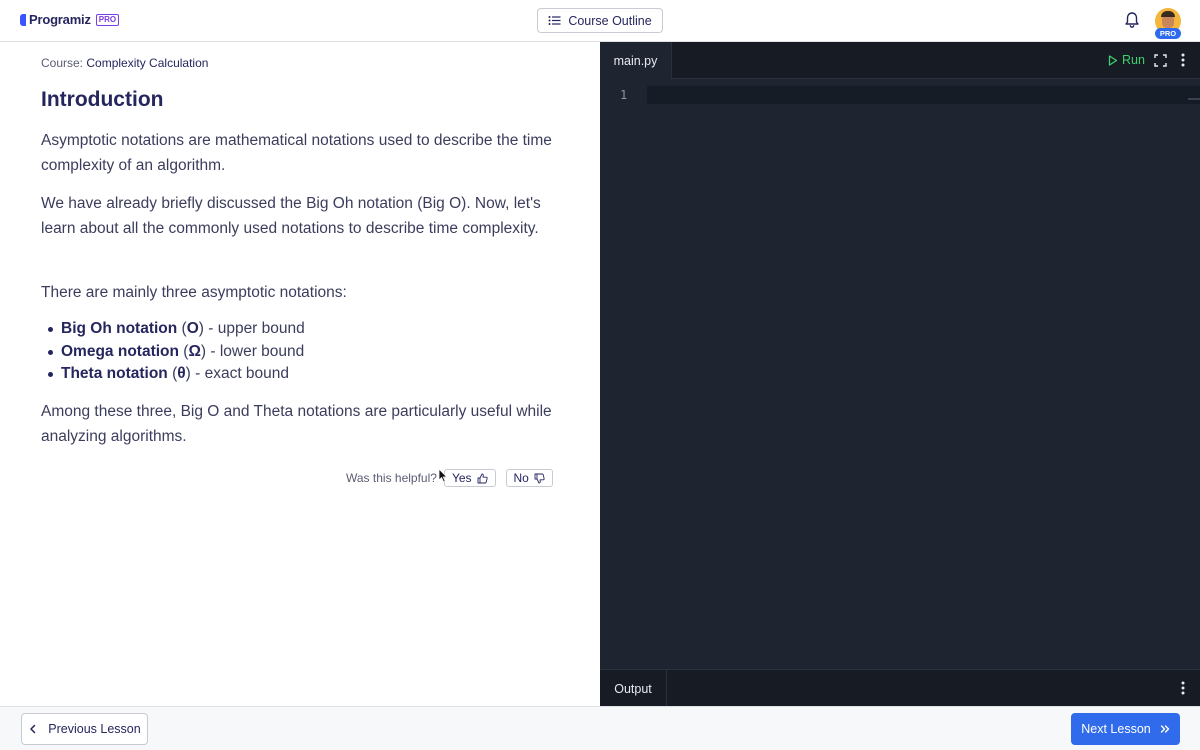  I want to click on list-item: Big Oh notation (O) - upper bound, so click(175, 329).